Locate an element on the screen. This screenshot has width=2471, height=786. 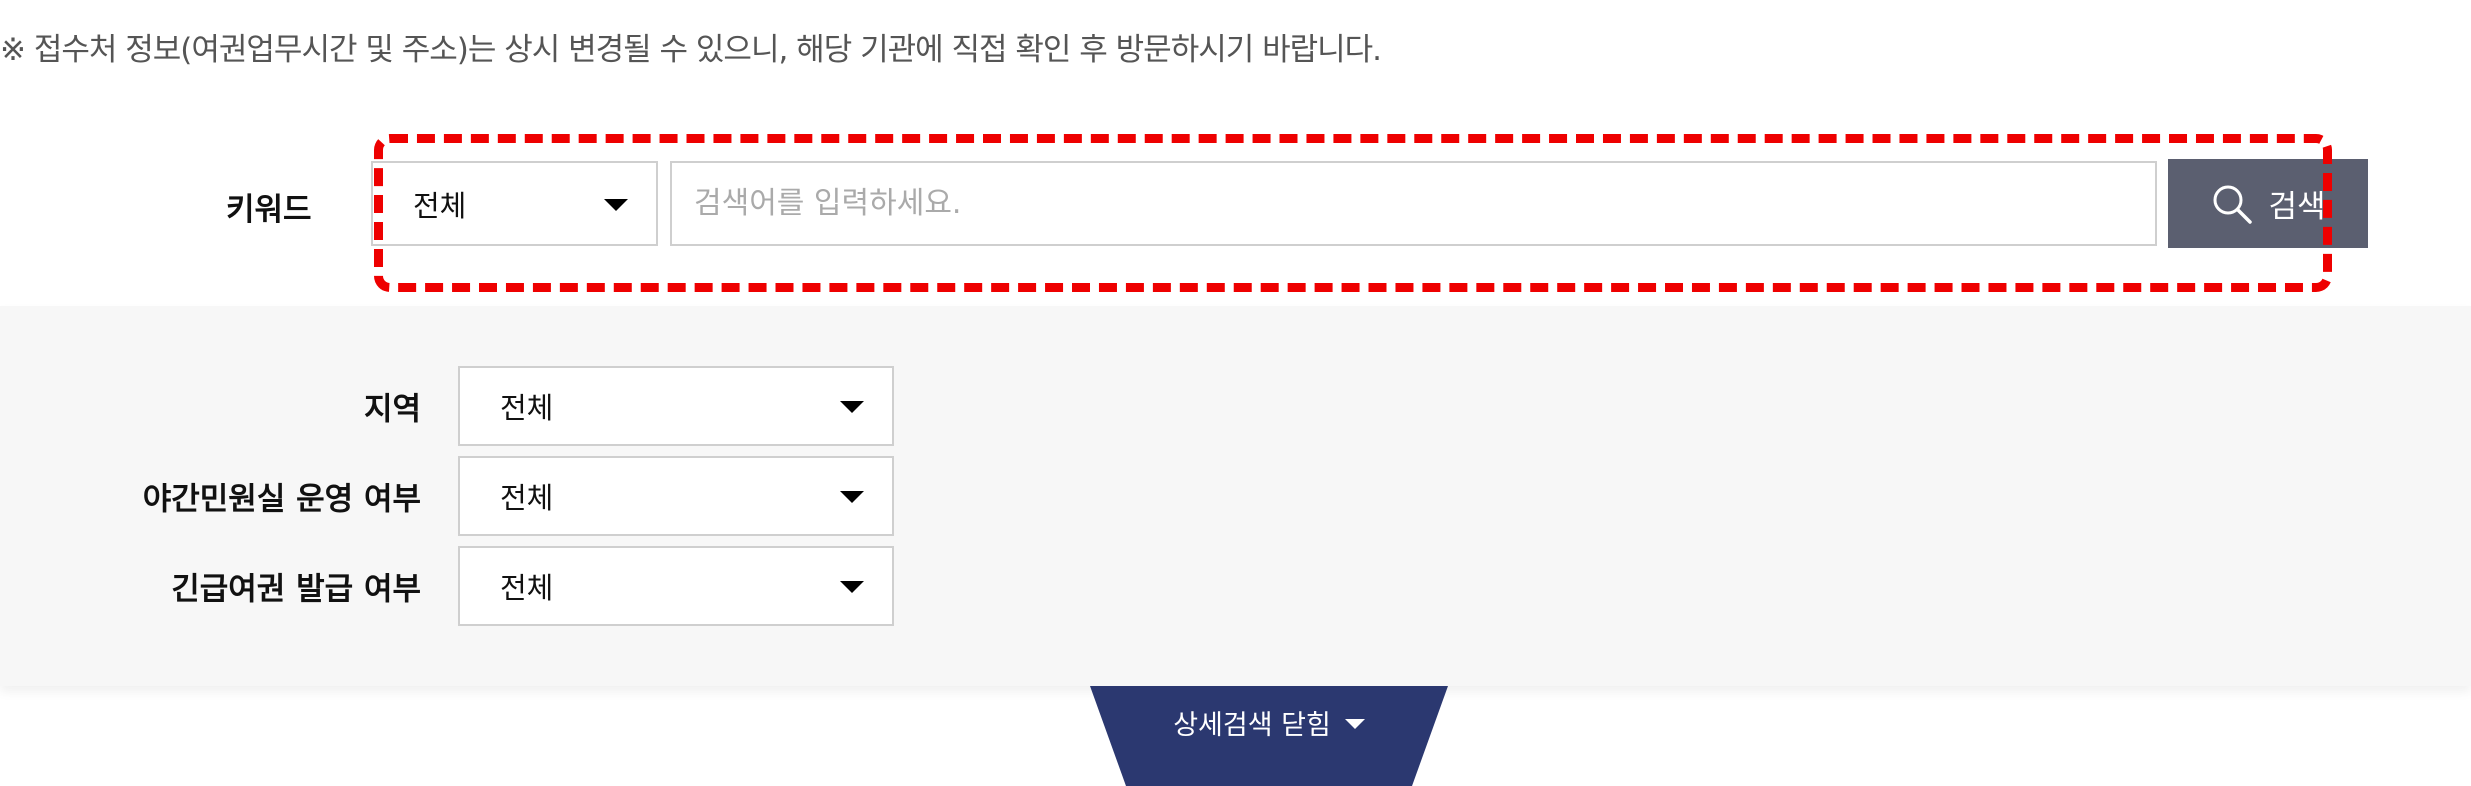
filter-row-night-office: 야간민원실 운영 여부 전체 is located at coordinates (1235, 496).